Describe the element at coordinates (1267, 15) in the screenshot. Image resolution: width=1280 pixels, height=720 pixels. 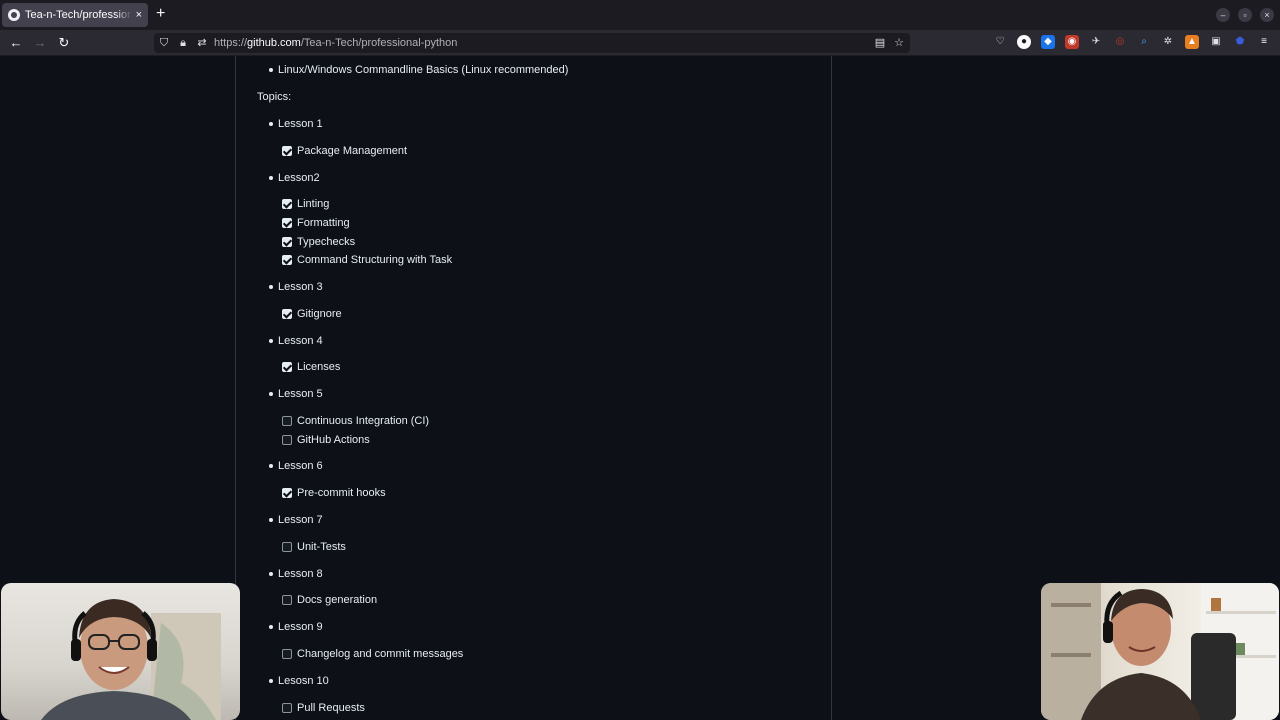
I see `close-window-button: ×` at that location.